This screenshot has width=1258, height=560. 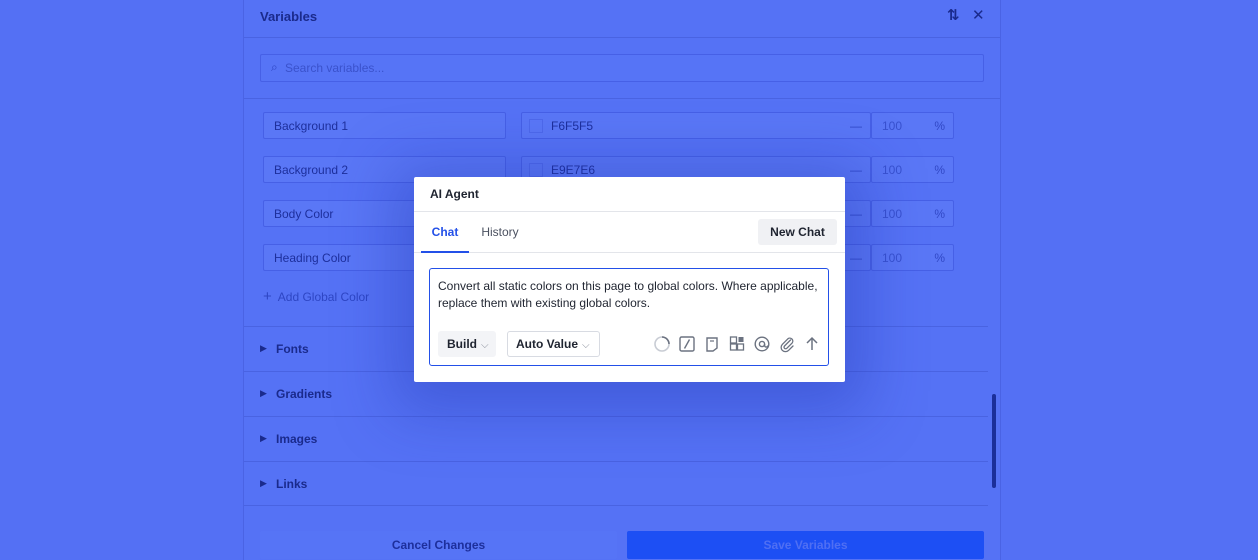 I want to click on section-label: Gradients, so click(x=304, y=394).